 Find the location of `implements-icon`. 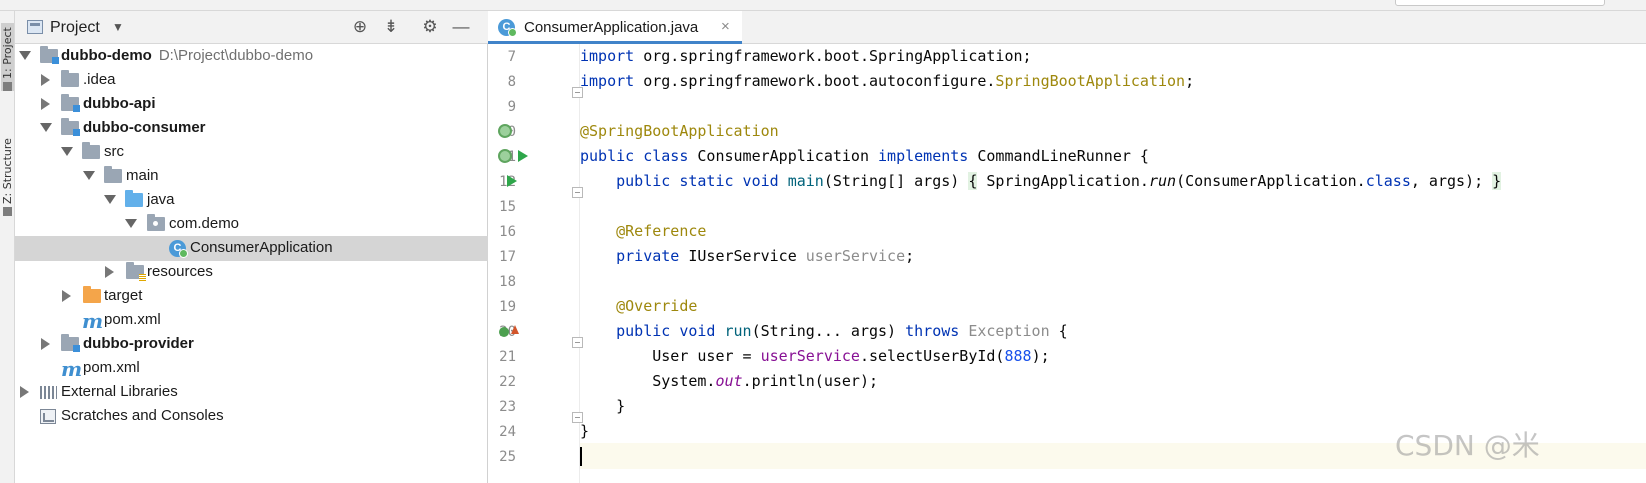

implements-icon is located at coordinates (504, 332).